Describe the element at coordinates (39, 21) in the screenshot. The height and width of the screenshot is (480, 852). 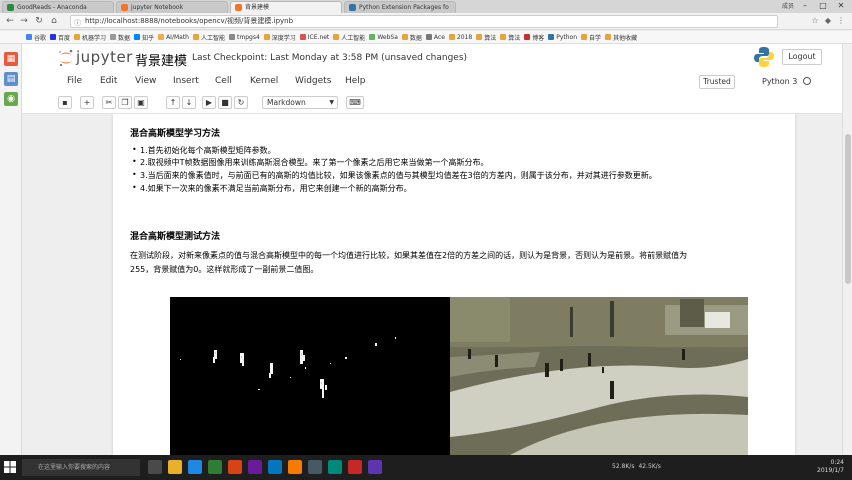
I see `reload-icon: ↻` at that location.